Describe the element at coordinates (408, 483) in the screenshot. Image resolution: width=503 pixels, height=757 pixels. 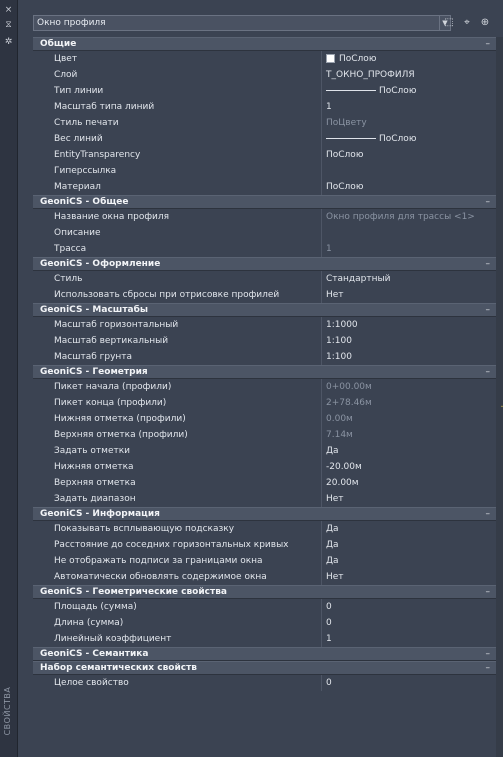
I see `property-value: 20.00м` at that location.